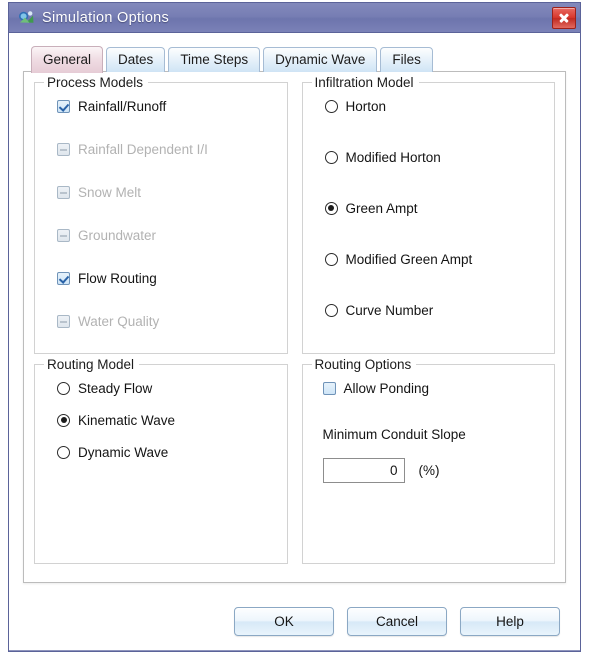  I want to click on close-icon, so click(564, 17).